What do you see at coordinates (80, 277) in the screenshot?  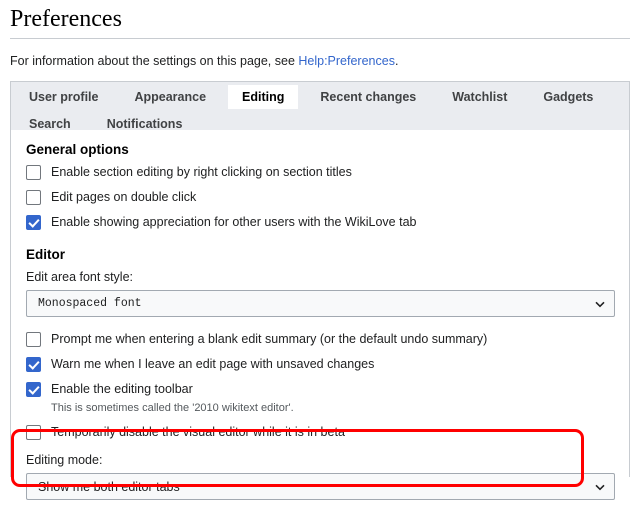 I see `label-edit-area-font-style: Edit area font style:` at bounding box center [80, 277].